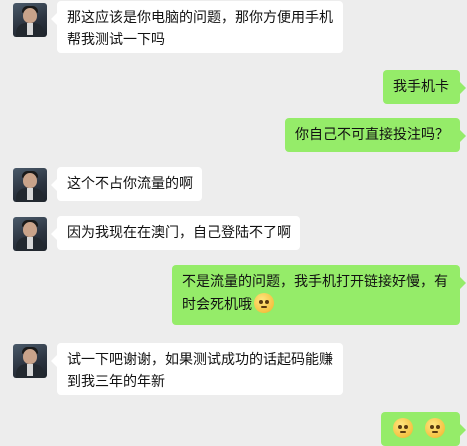  What do you see at coordinates (316, 304) in the screenshot?
I see `message-text-line: 时会死机哦` at bounding box center [316, 304].